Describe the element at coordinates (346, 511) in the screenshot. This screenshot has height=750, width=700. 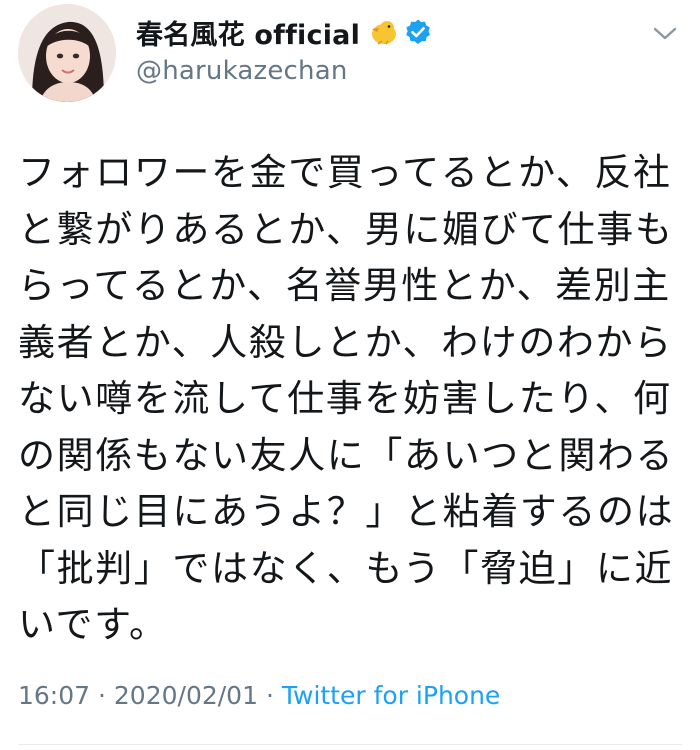
I see `tweet-text-line: と同じ目にあうよ？」と粘着するのは` at that location.